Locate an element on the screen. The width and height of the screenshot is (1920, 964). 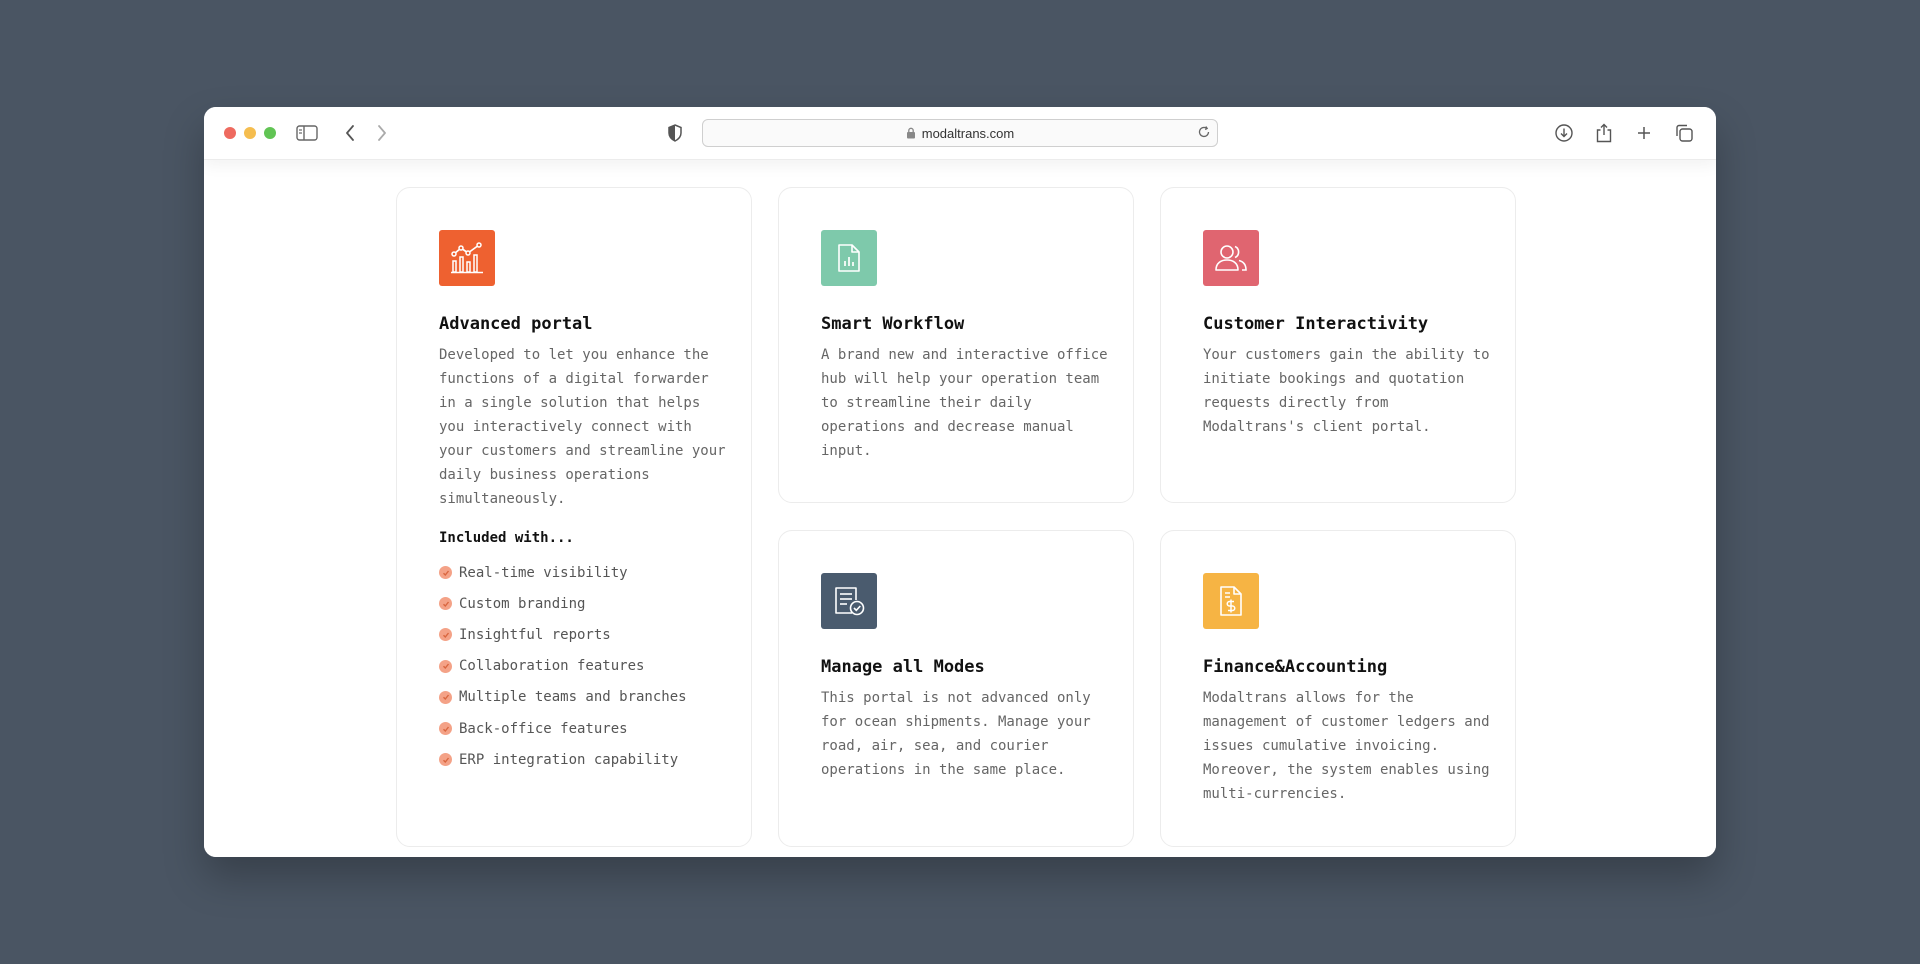
feature-item: Custom branding is located at coordinates (563, 603).